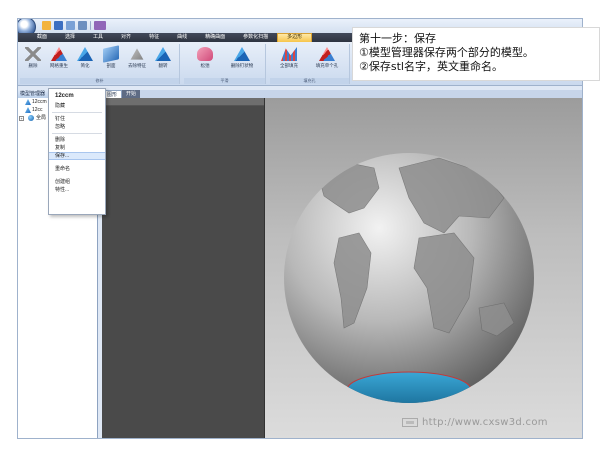 The width and height of the screenshot is (600, 453). What do you see at coordinates (131, 94) in the screenshot?
I see `tab-start: 开始` at bounding box center [131, 94].